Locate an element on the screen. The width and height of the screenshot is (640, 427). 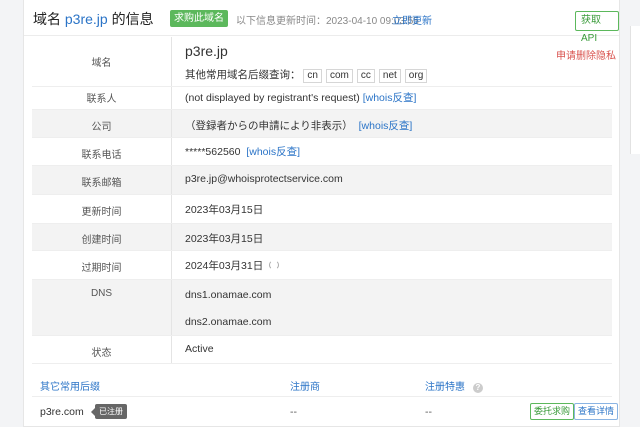
registered-badge: 已注册 is located at coordinates (109, 411).